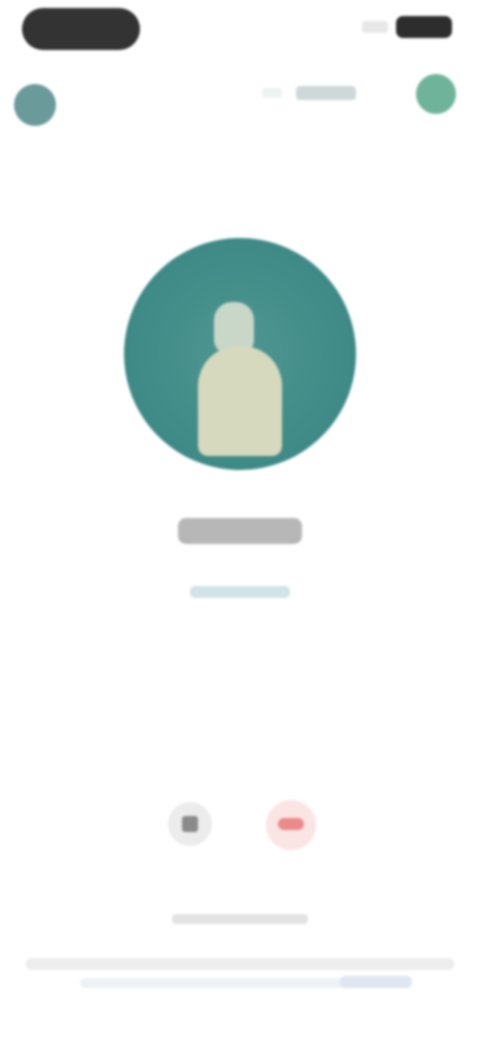 Image resolution: width=480 pixels, height=1040 pixels. I want to click on contact-name, so click(240, 531).